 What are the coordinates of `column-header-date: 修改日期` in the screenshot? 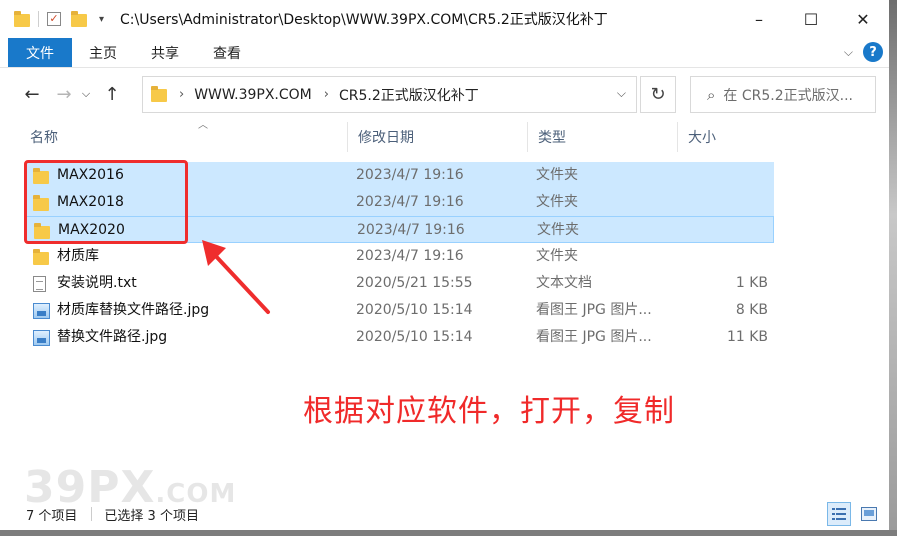 It's located at (438, 137).